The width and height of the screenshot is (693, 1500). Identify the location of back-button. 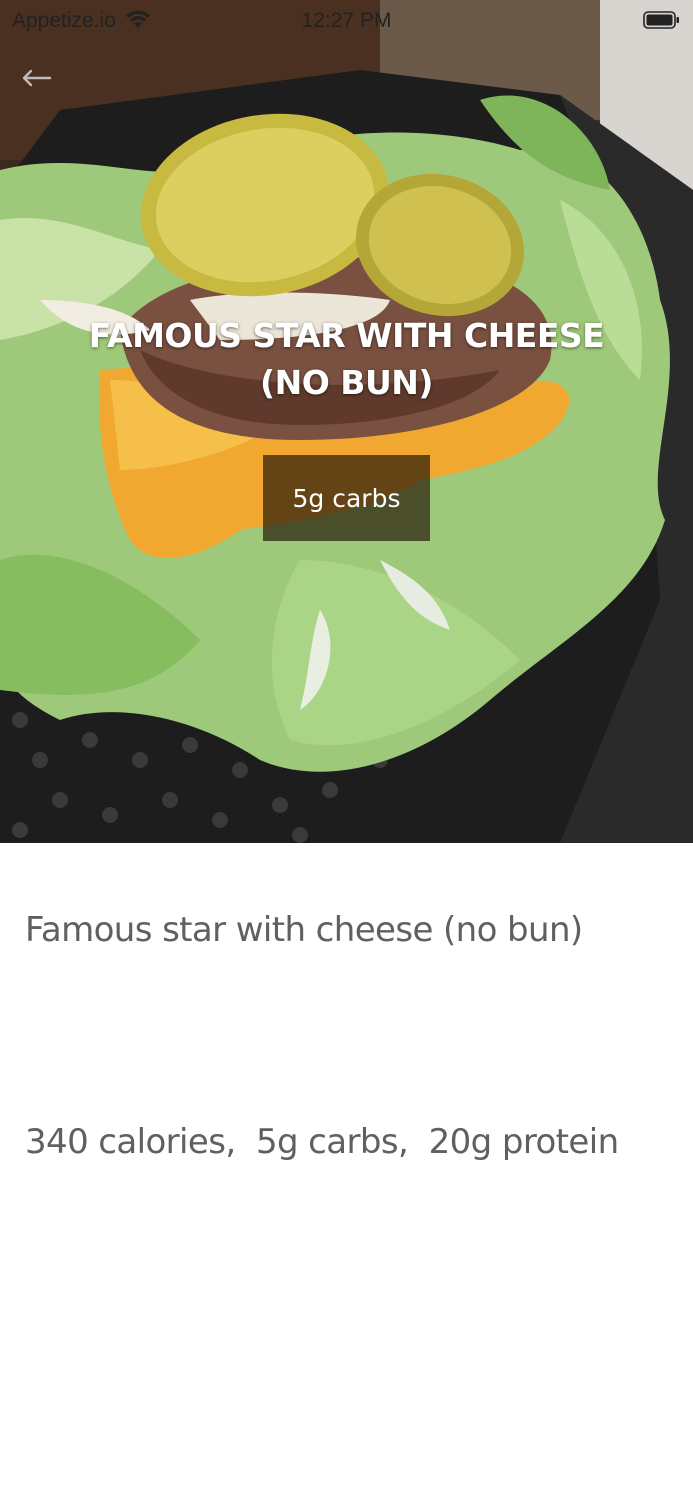
(36, 78).